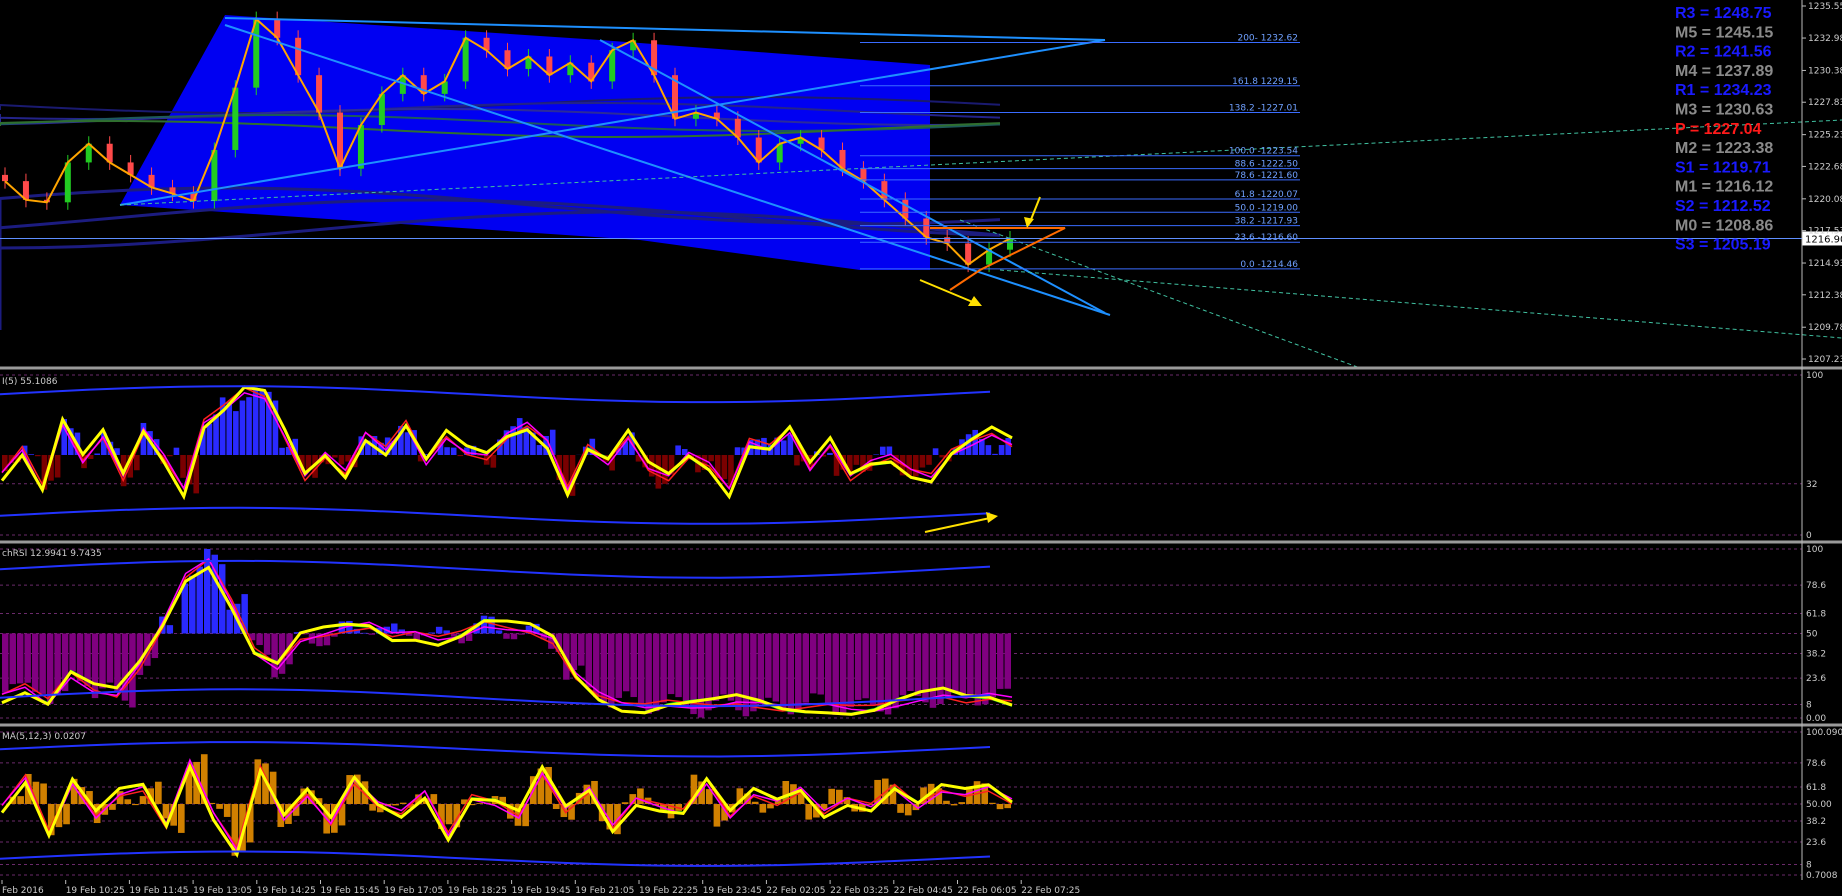  Describe the element at coordinates (23, 891) in the screenshot. I see `time-tick-label: Feb 2016` at that location.